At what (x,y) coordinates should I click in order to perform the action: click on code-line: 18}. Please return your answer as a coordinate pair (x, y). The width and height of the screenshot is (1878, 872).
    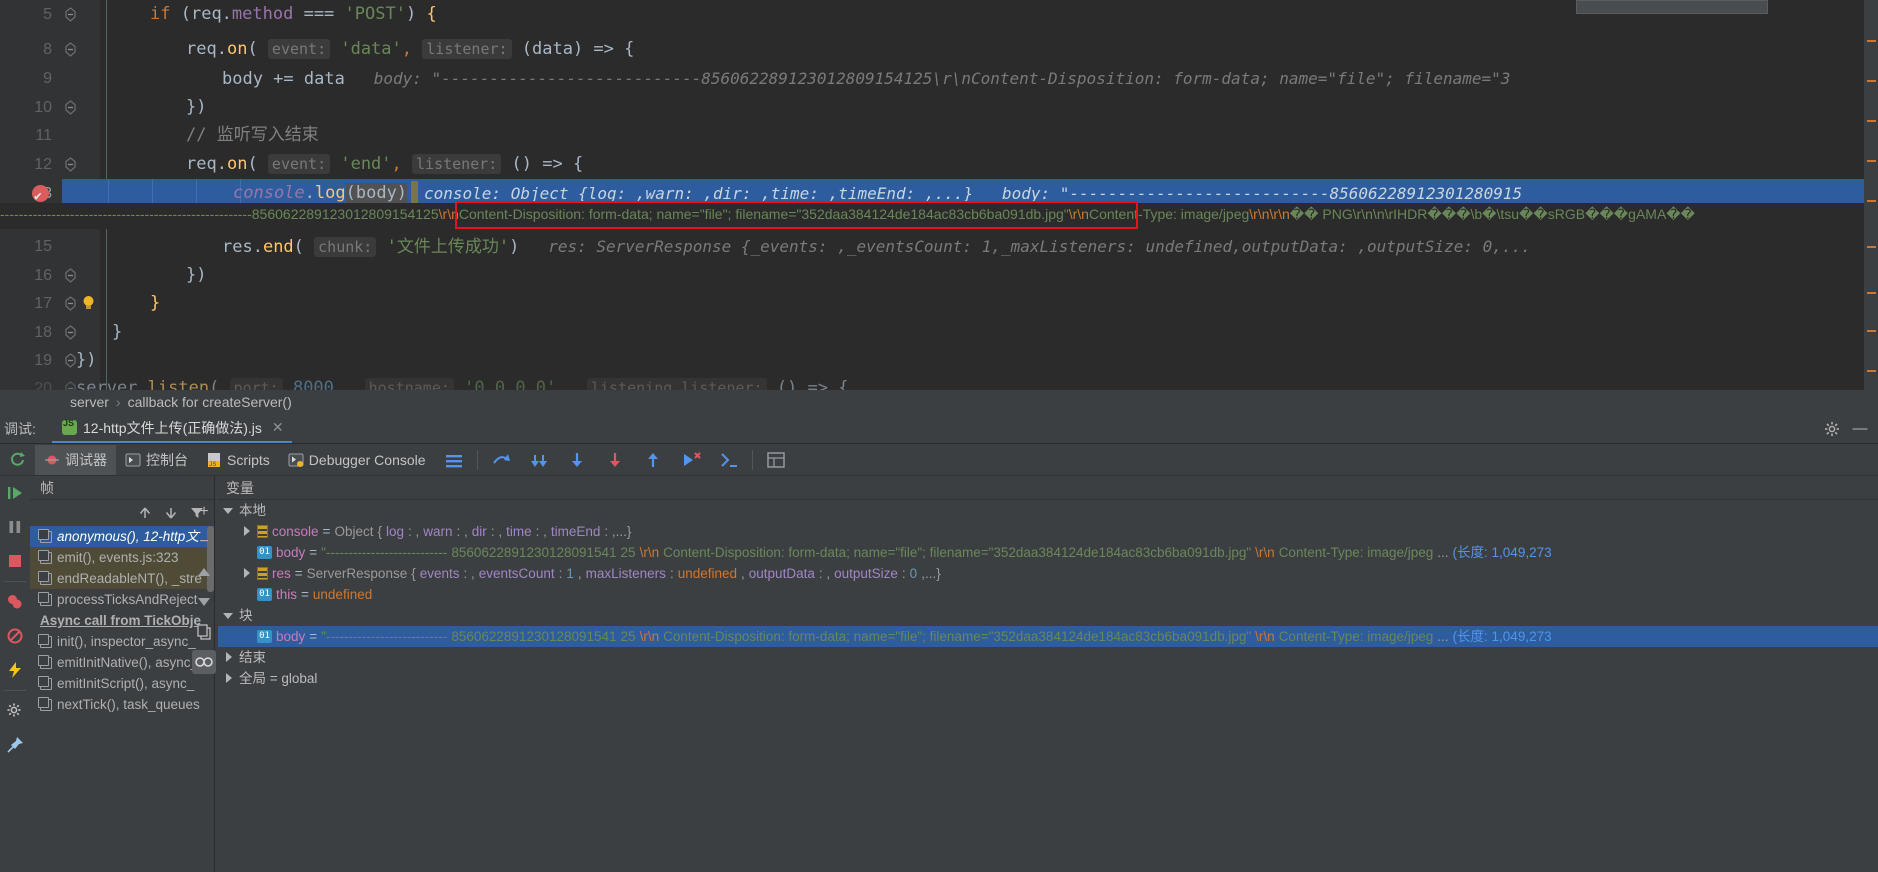
    Looking at the image, I should click on (939, 332).